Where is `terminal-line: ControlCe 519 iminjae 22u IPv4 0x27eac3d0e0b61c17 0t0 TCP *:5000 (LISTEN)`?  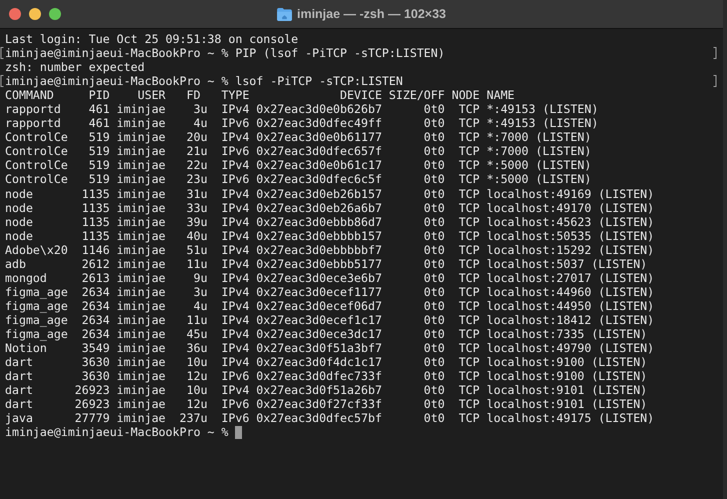
terminal-line: ControlCe 519 iminjae 22u IPv4 0x27eac3d0e0b61c17 0t0 TCP *:5000 (LISTEN) is located at coordinates (298, 165).